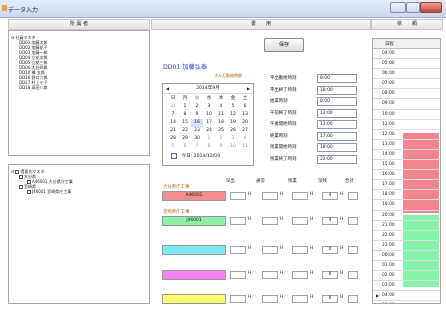 The width and height of the screenshot is (446, 316). Describe the element at coordinates (173, 131) in the screenshot. I see `calendar-day: 21` at that location.